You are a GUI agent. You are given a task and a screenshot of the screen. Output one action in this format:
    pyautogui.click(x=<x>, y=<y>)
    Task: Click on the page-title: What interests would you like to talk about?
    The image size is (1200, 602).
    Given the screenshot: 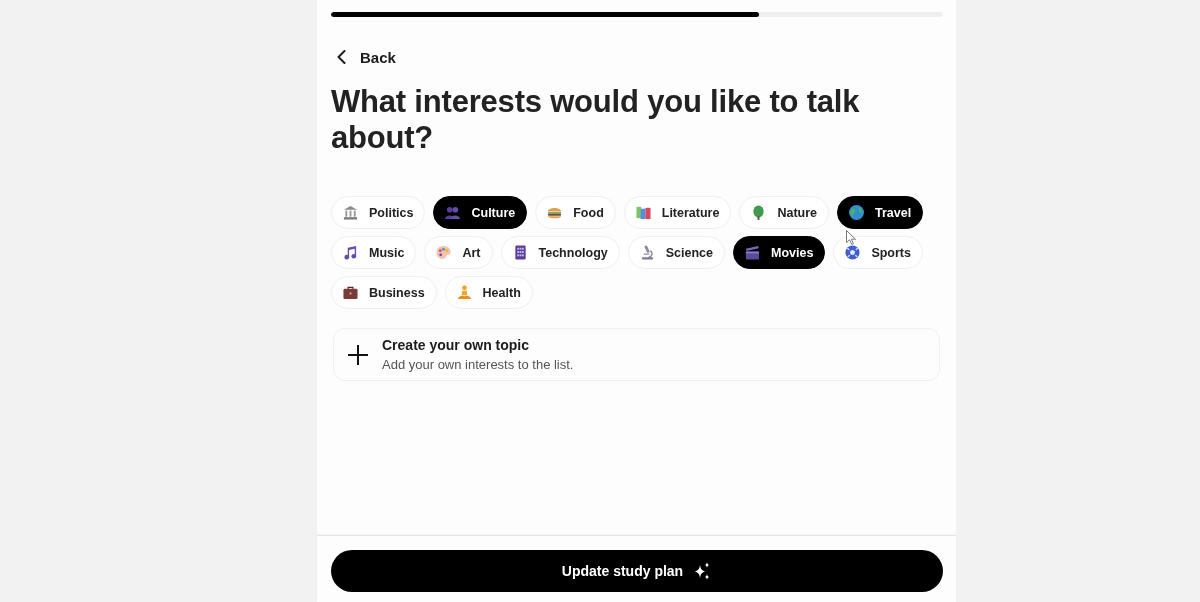 What is the action you would take?
    pyautogui.click(x=596, y=120)
    